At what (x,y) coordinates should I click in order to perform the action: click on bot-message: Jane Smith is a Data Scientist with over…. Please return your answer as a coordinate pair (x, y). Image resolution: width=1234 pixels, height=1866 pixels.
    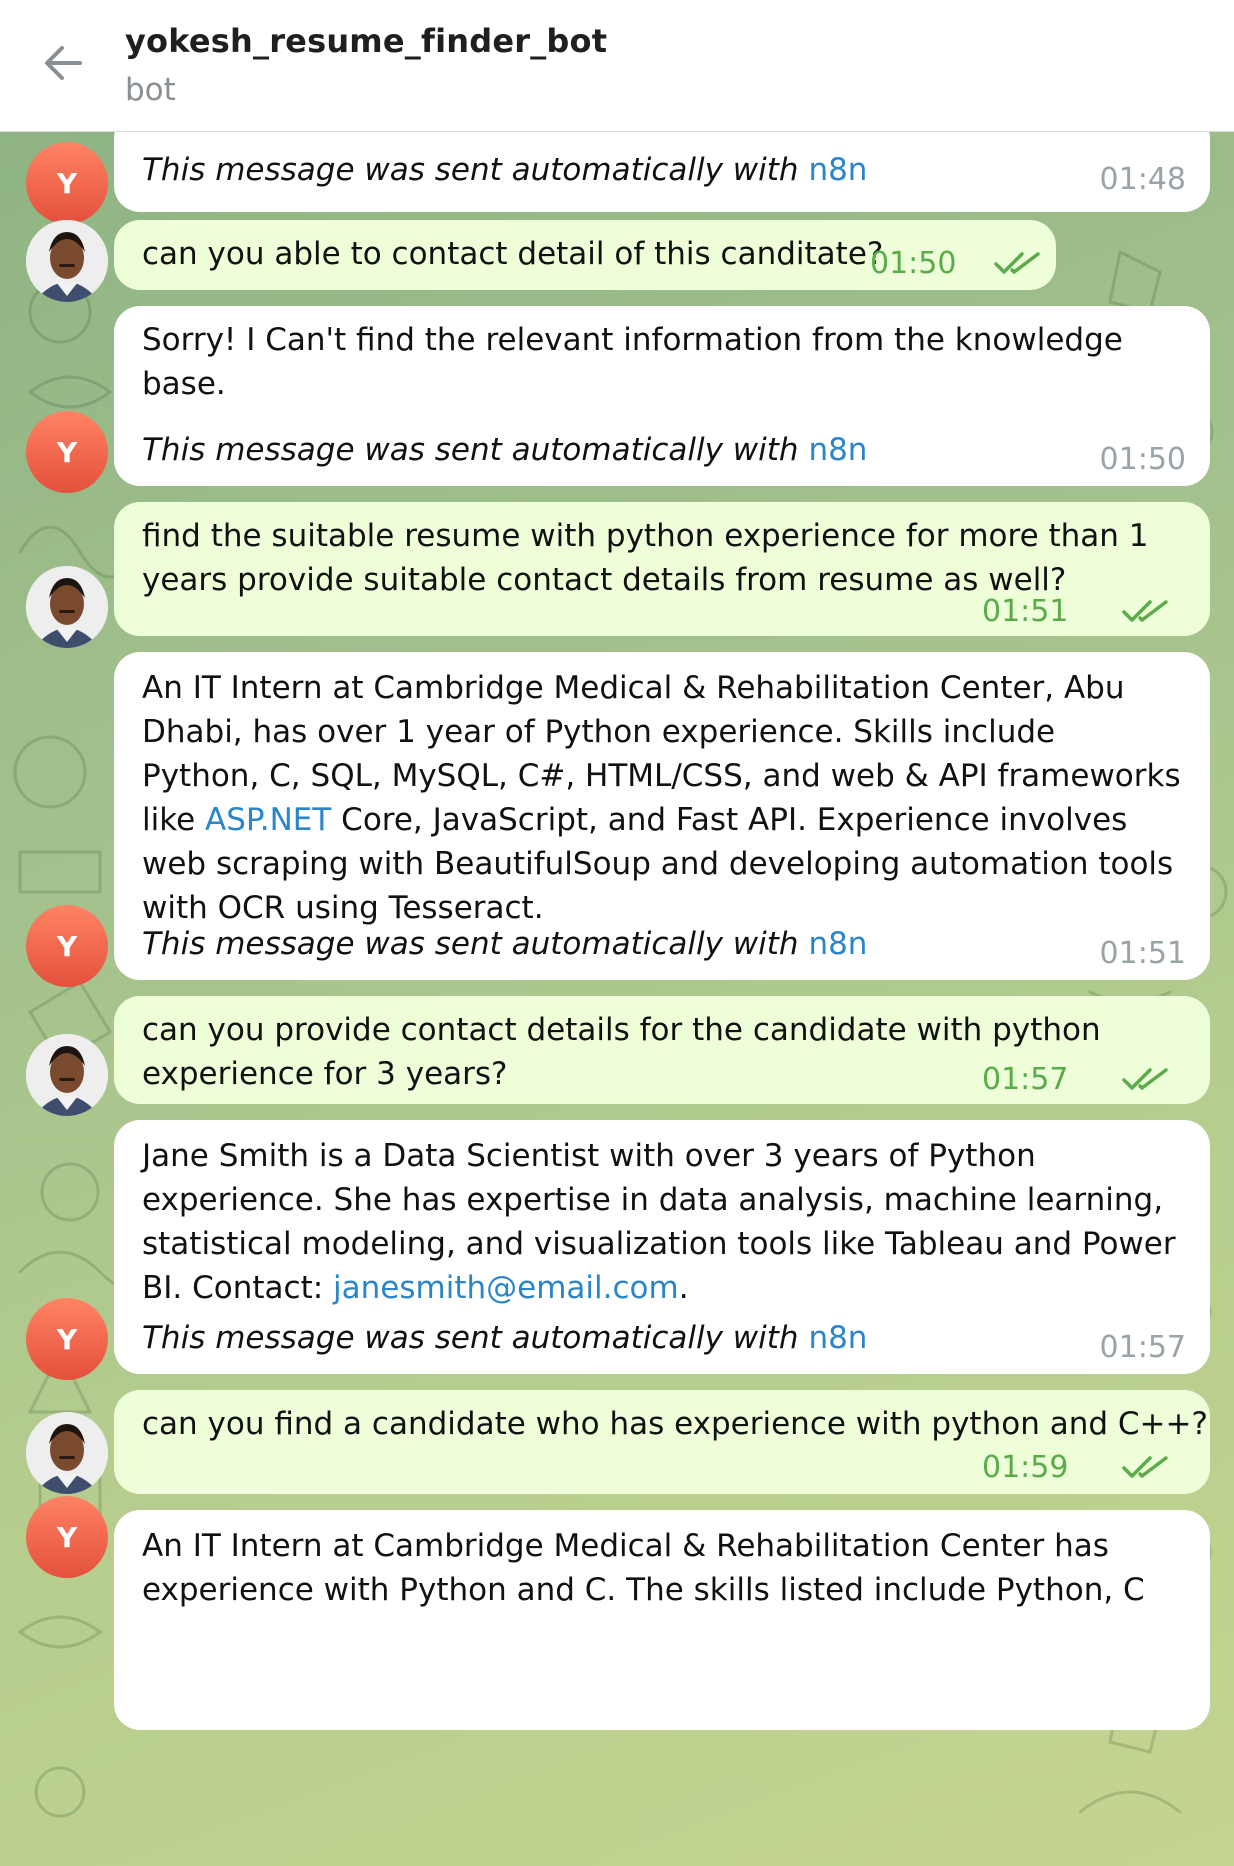
    Looking at the image, I should click on (662, 1247).